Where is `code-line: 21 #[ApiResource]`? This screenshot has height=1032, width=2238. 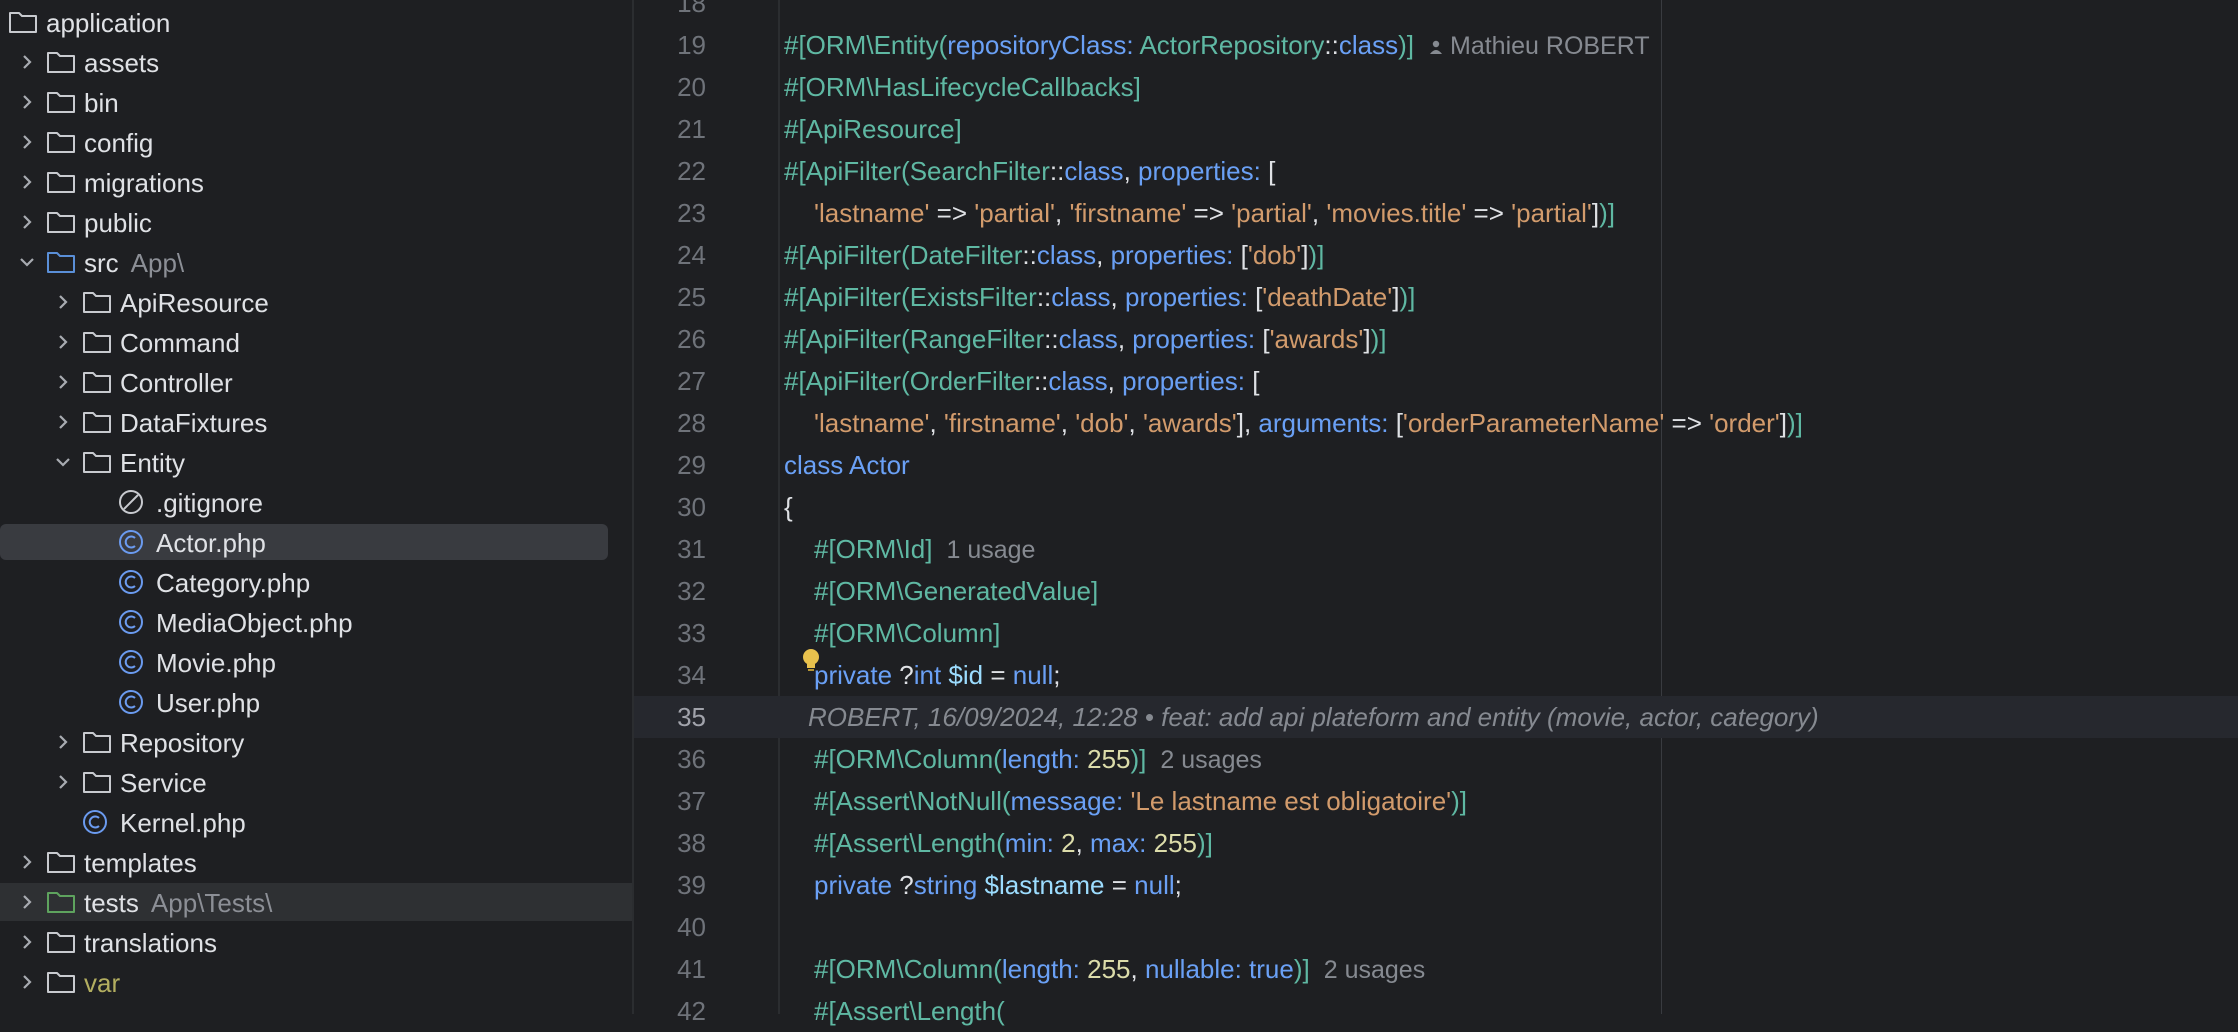
code-line: 21 #[ApiResource] is located at coordinates (1436, 129).